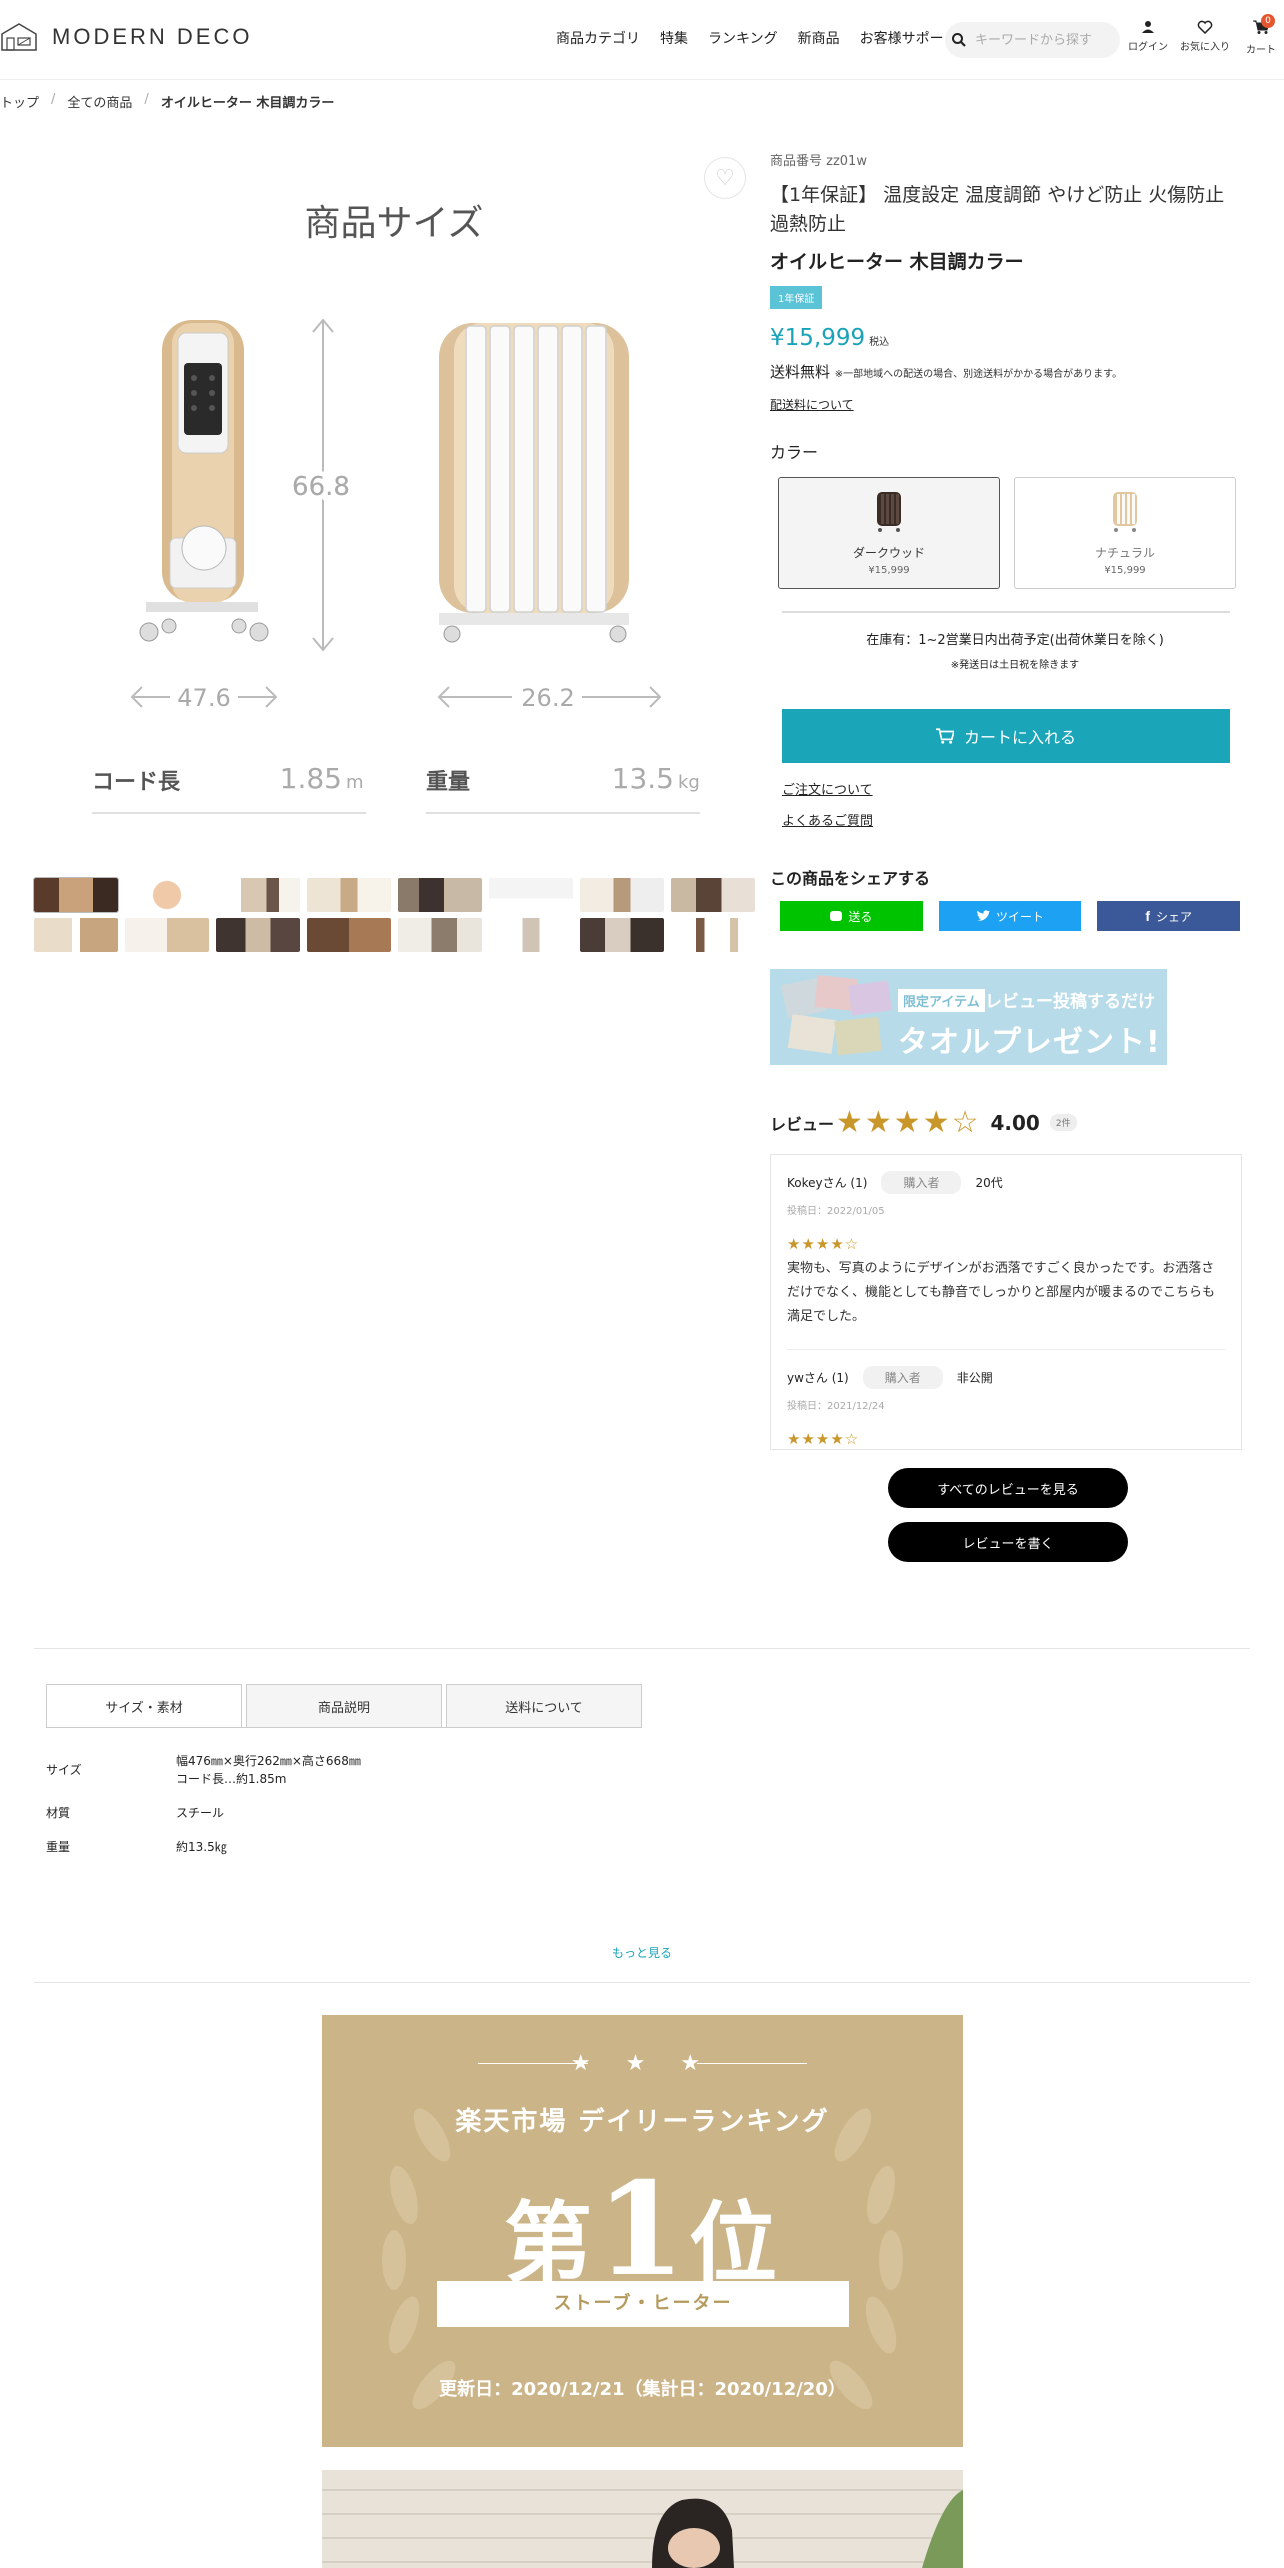 The height and width of the screenshot is (2568, 1284). Describe the element at coordinates (1124, 553) in the screenshot. I see `color-name: ナチュラル` at that location.